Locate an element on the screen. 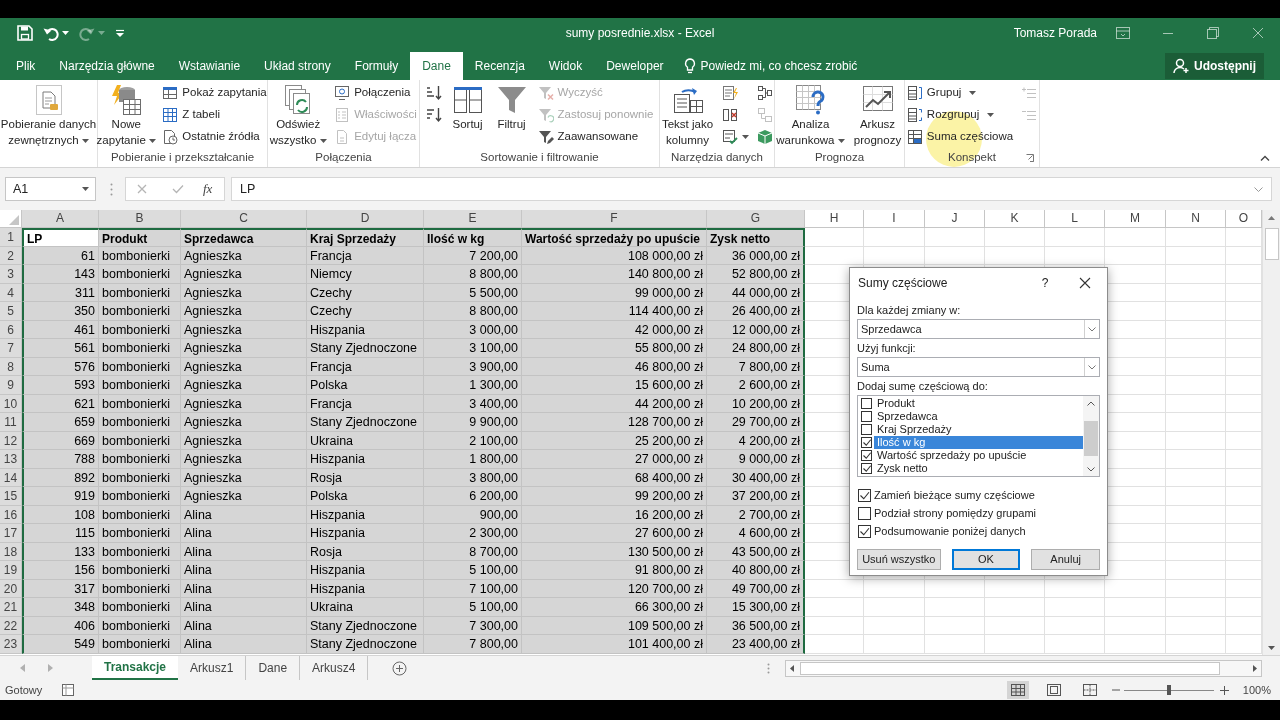 The height and width of the screenshot is (720, 1280). list-item: Zysk netto is located at coordinates (978, 468).